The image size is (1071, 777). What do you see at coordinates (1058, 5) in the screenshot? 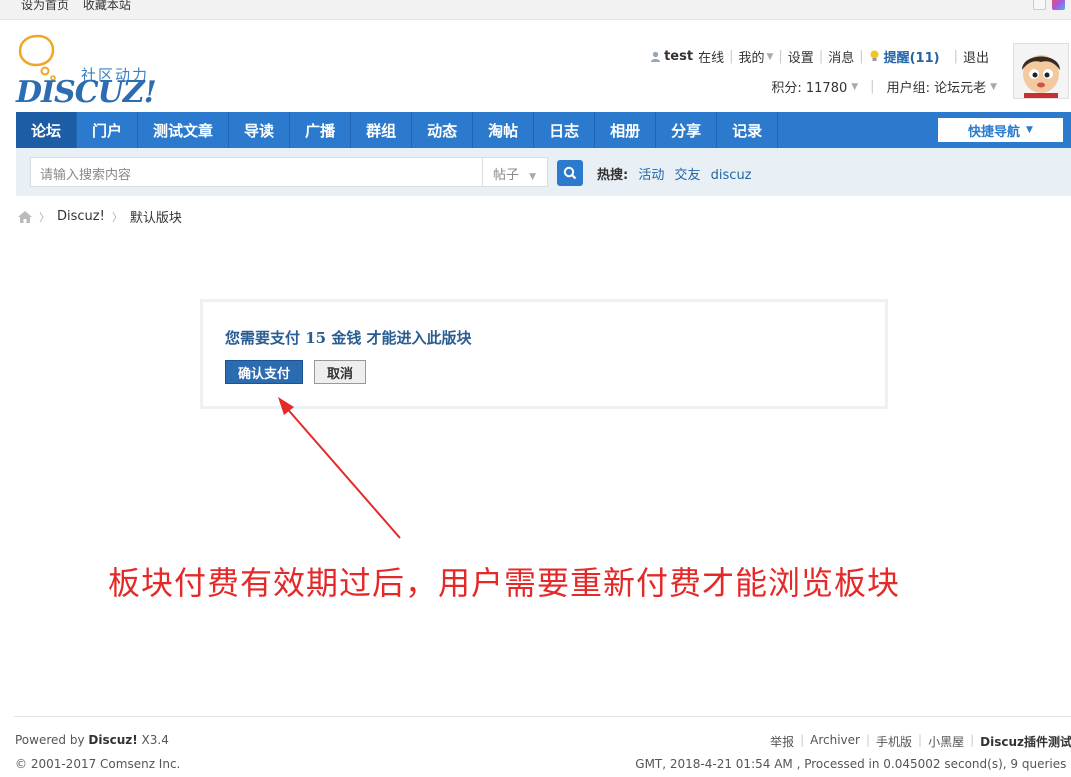
I see `color-icon` at bounding box center [1058, 5].